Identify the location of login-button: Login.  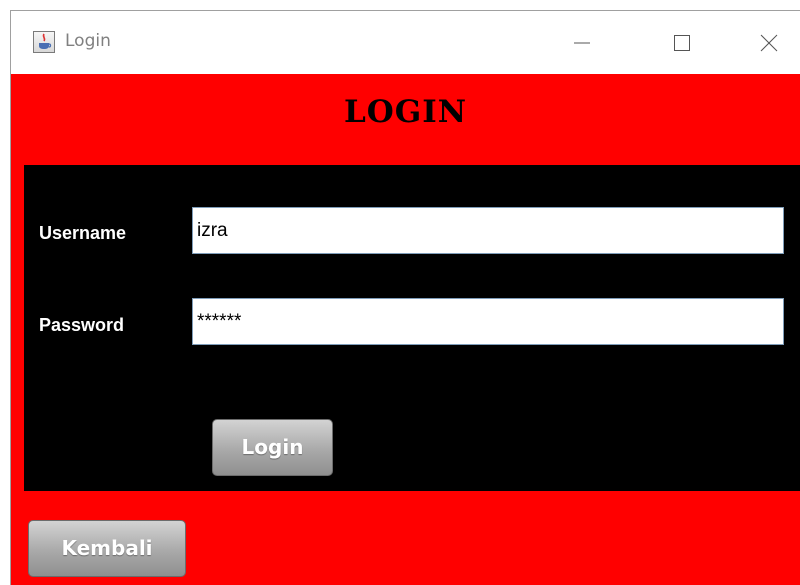
(272, 447).